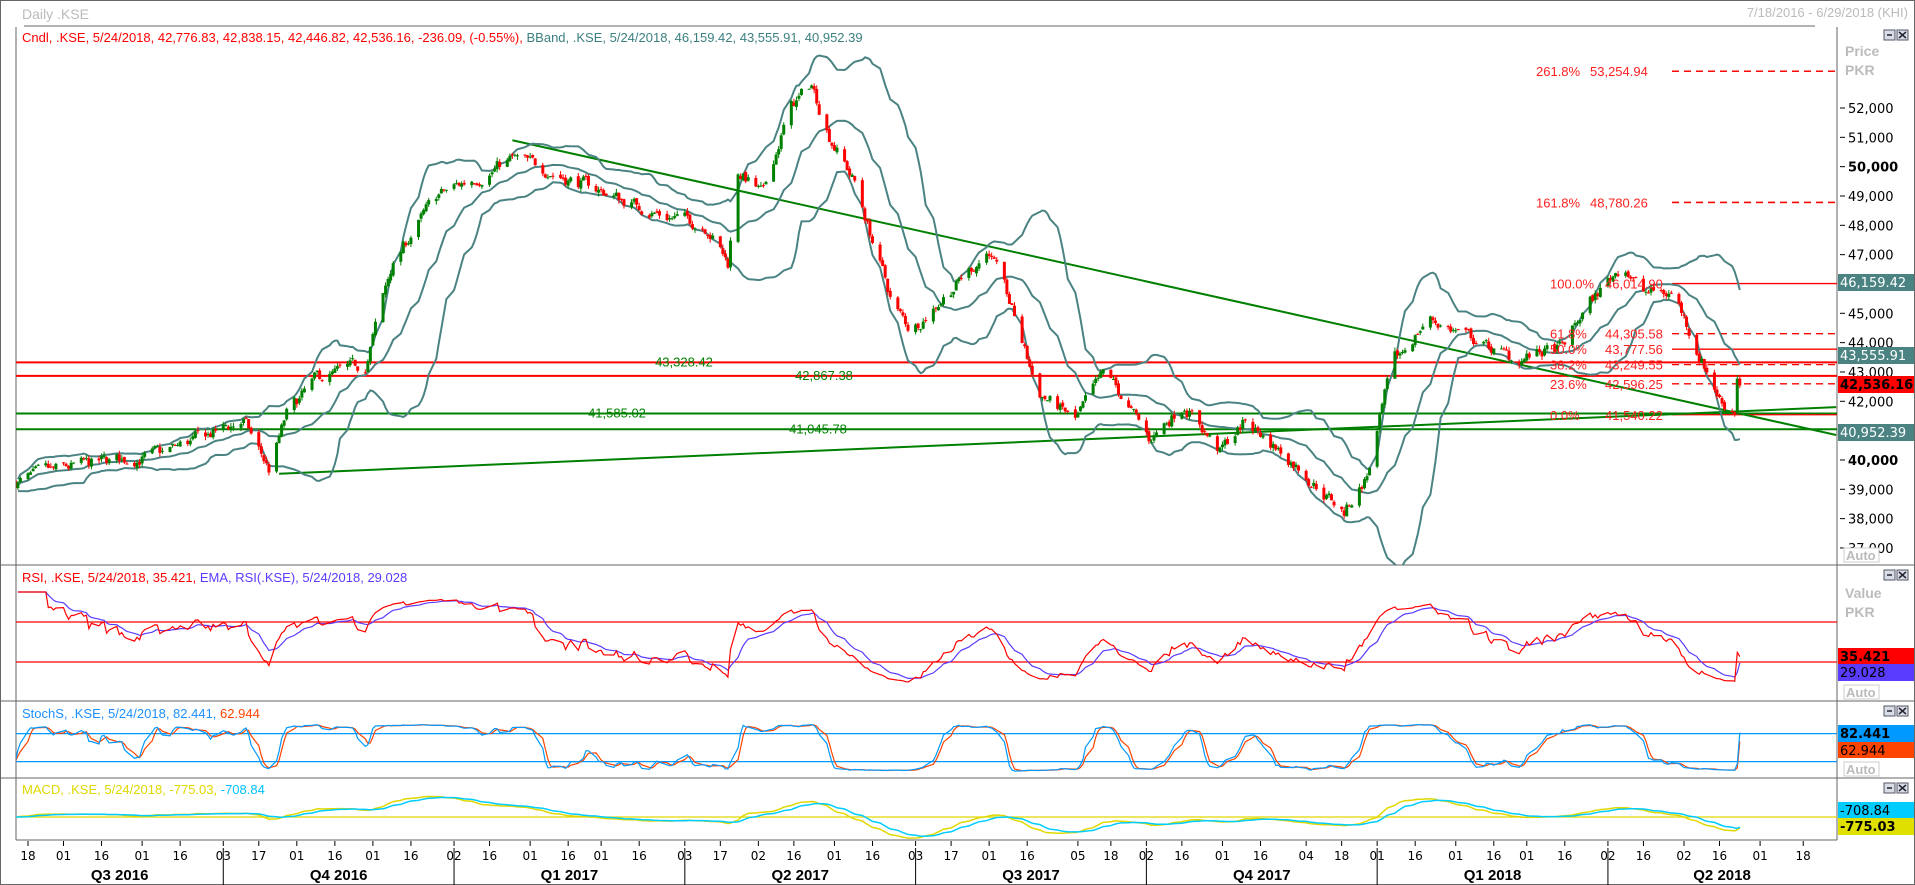 The width and height of the screenshot is (1915, 885). What do you see at coordinates (1861, 769) in the screenshot?
I see `auto-scale-button-stoch: Auto` at bounding box center [1861, 769].